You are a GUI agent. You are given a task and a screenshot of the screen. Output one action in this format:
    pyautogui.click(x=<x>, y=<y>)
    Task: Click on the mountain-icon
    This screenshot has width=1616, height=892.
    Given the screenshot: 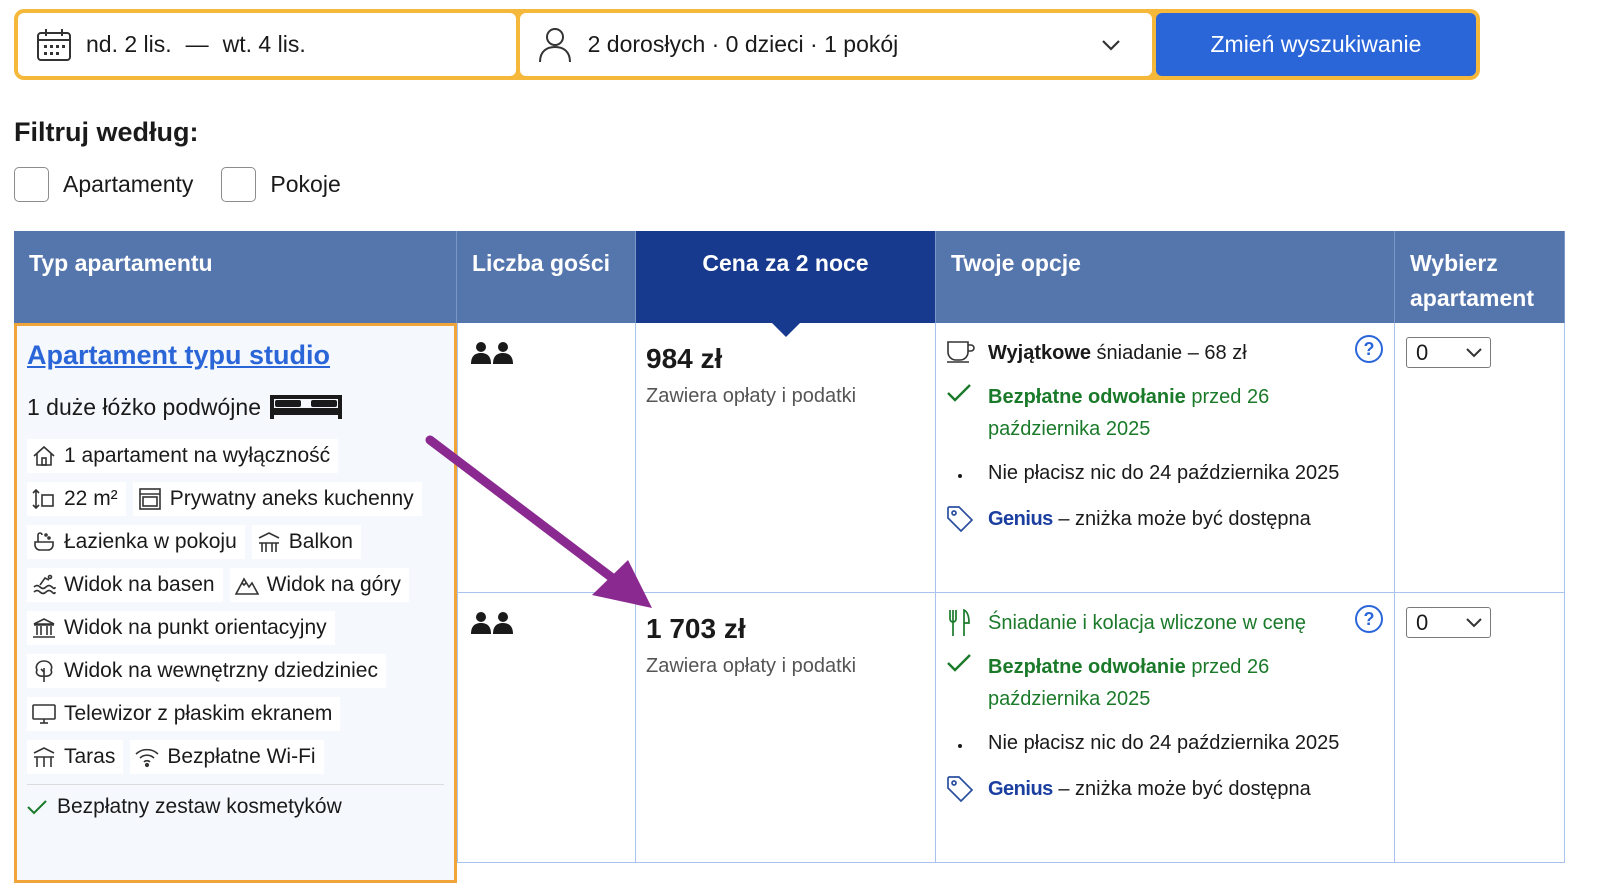 What is the action you would take?
    pyautogui.click(x=246, y=585)
    